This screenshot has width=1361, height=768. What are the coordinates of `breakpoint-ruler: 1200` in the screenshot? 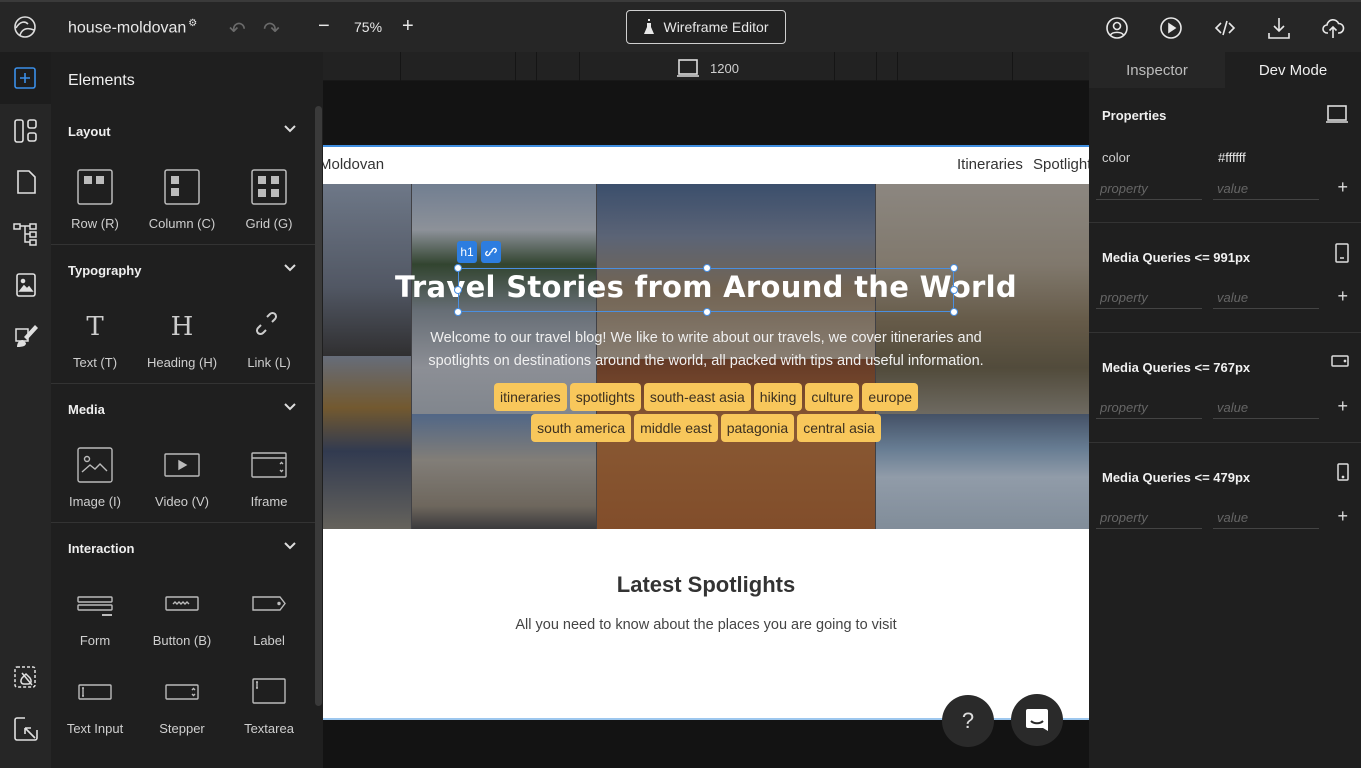 It's located at (706, 66).